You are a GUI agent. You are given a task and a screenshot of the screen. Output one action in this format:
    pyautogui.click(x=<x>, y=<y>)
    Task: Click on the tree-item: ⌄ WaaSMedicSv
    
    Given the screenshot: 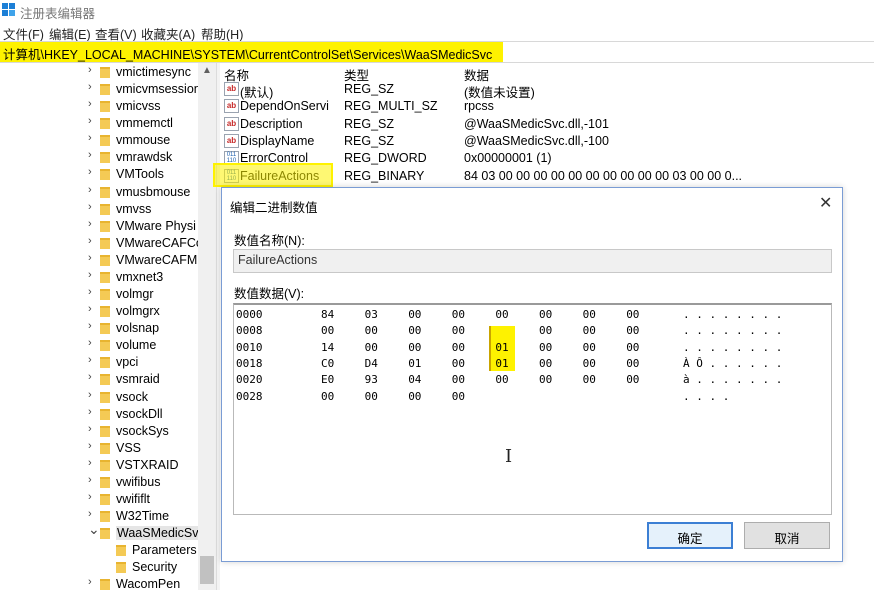 What is the action you would take?
    pyautogui.click(x=100, y=531)
    